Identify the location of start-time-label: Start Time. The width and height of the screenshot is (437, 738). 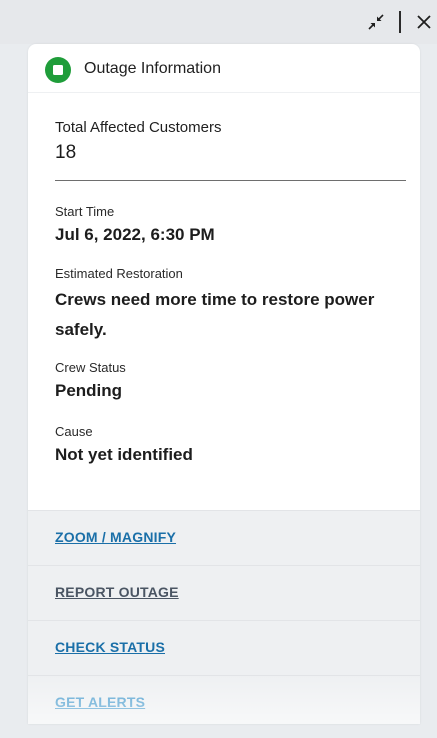
(85, 211).